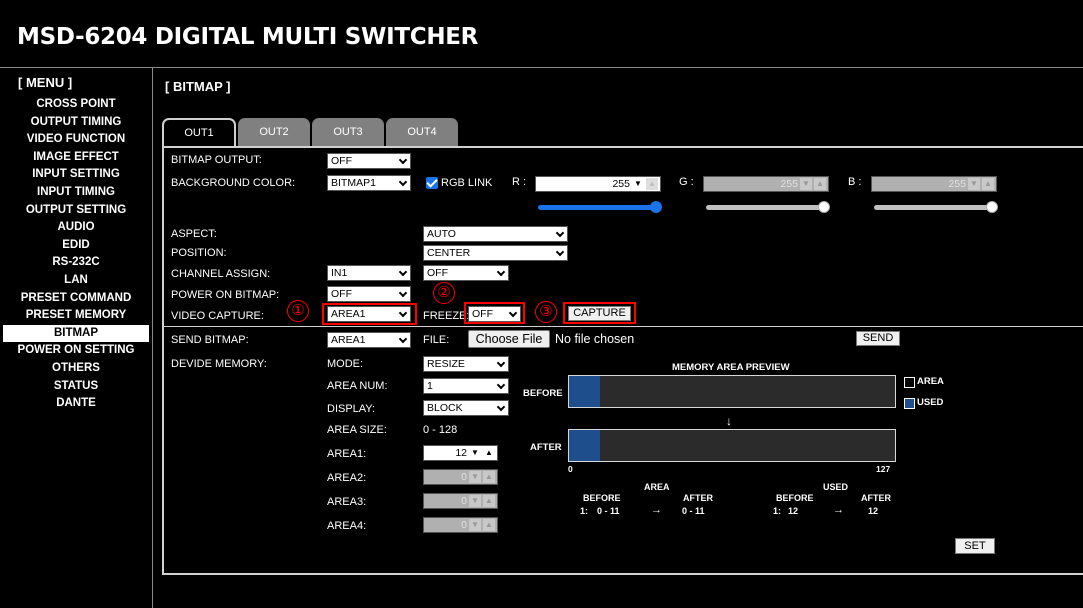  What do you see at coordinates (495, 234) in the screenshot?
I see `aspect-select: AUTO` at bounding box center [495, 234].